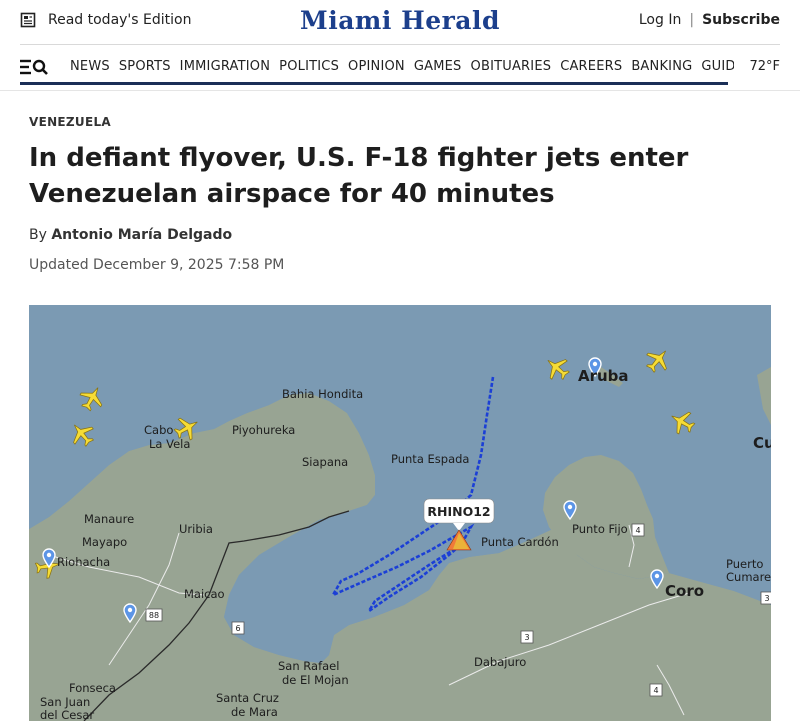  I want to click on place-label: Maicao, so click(204, 594).